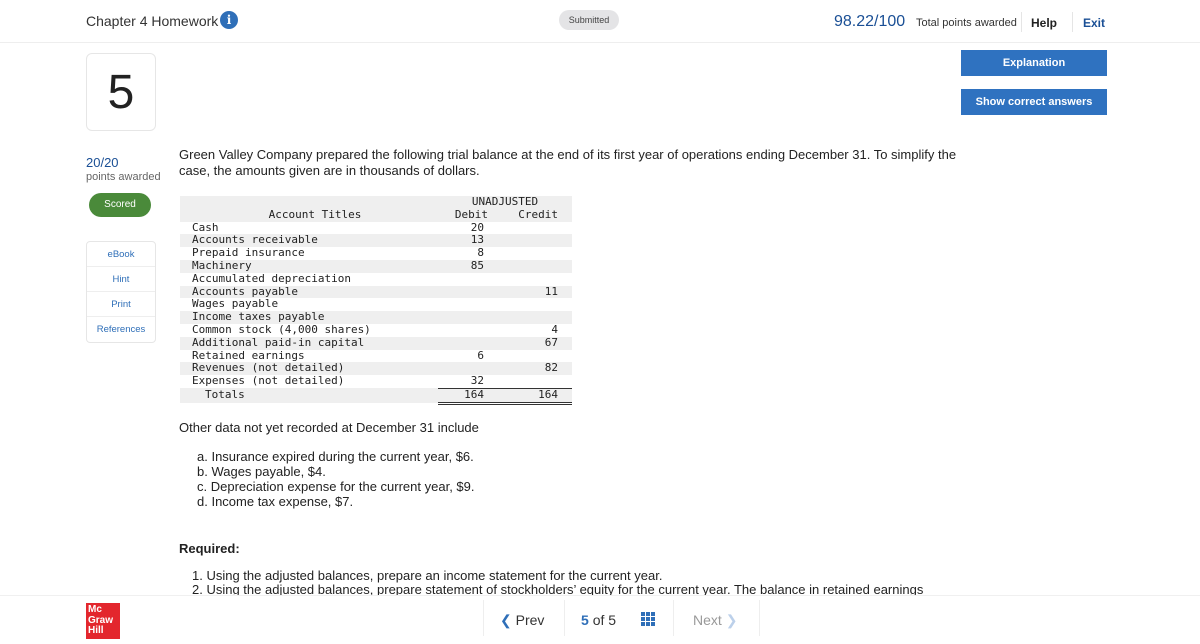 This screenshot has height=644, width=1200. What do you see at coordinates (376, 381) in the screenshot?
I see `table-row: Expenses (not detailed) 32` at bounding box center [376, 381].